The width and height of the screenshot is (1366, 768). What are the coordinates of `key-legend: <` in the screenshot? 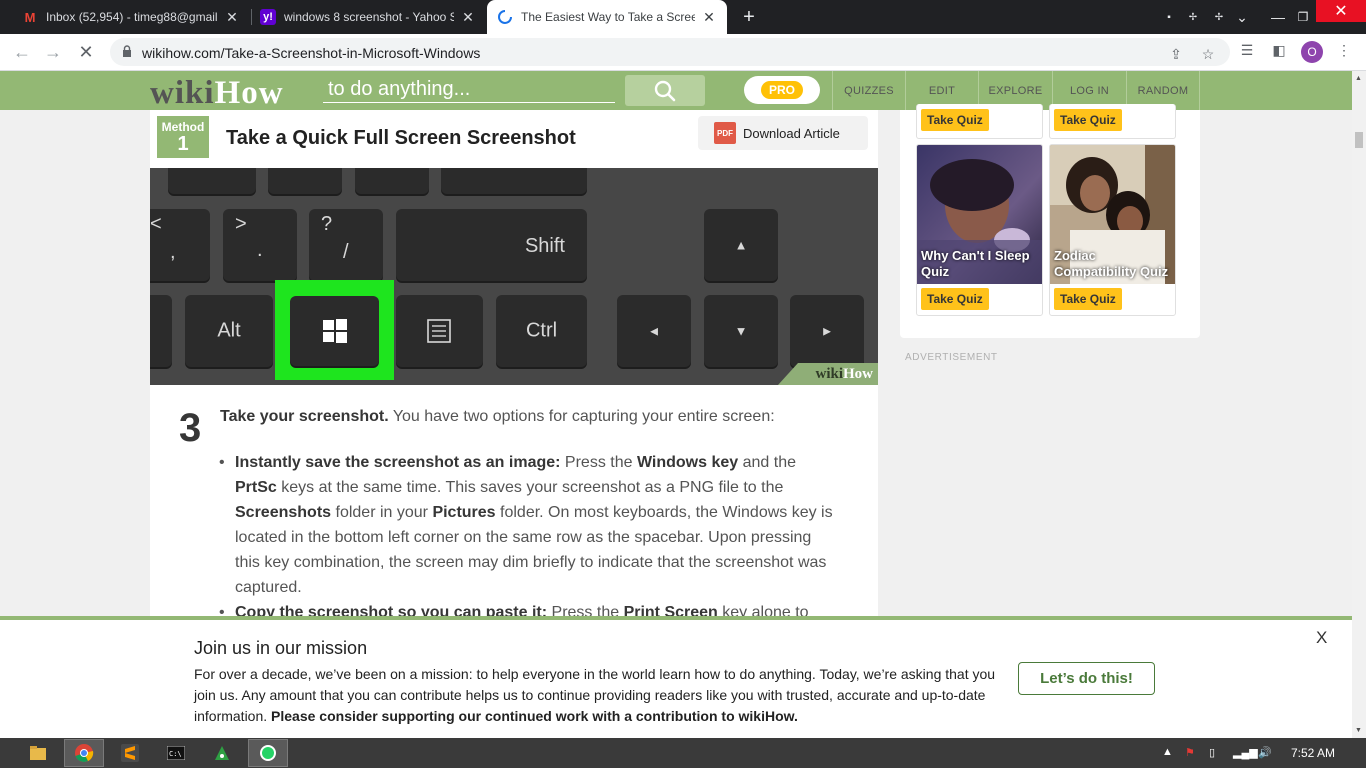 It's located at (156, 224).